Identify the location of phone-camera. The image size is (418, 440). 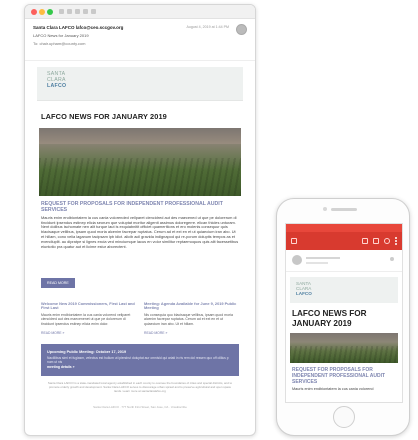
(325, 209).